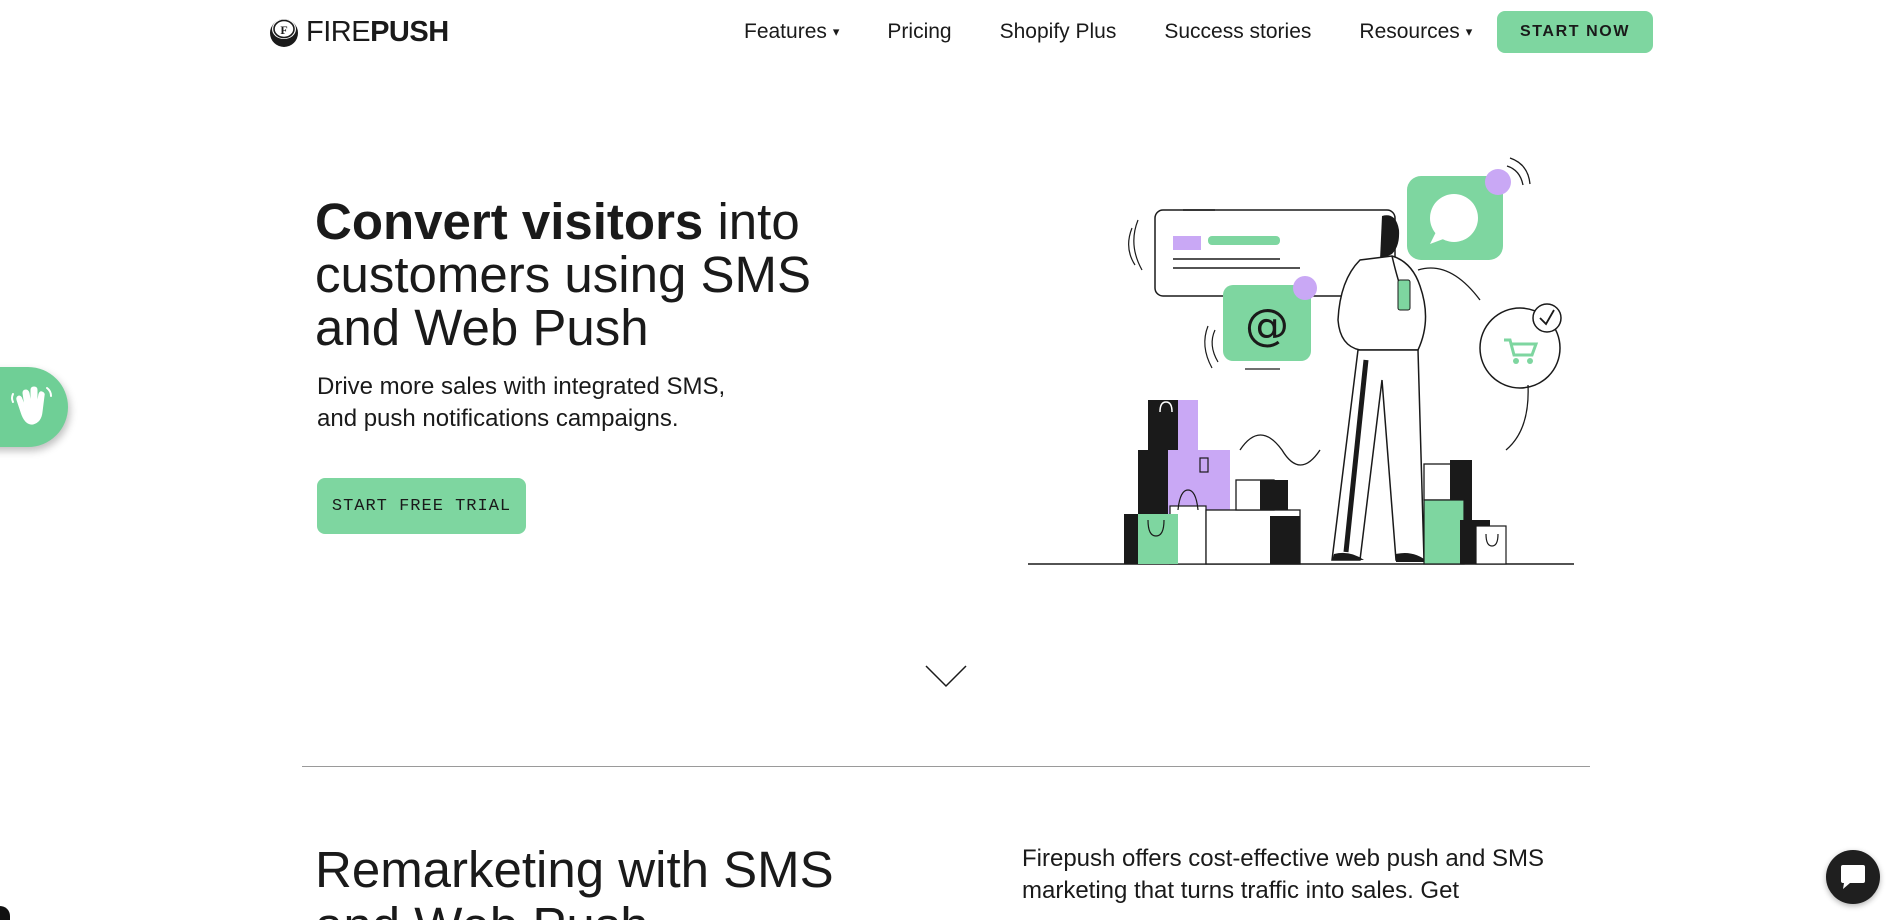 This screenshot has height=920, width=1901. Describe the element at coordinates (574, 880) in the screenshot. I see `remarketing-title: Remarketing with SMS and Web Push` at that location.